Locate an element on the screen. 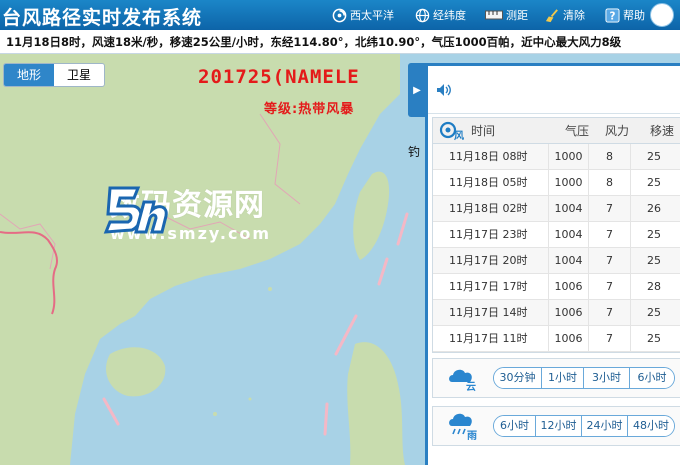  avatar is located at coordinates (662, 15).